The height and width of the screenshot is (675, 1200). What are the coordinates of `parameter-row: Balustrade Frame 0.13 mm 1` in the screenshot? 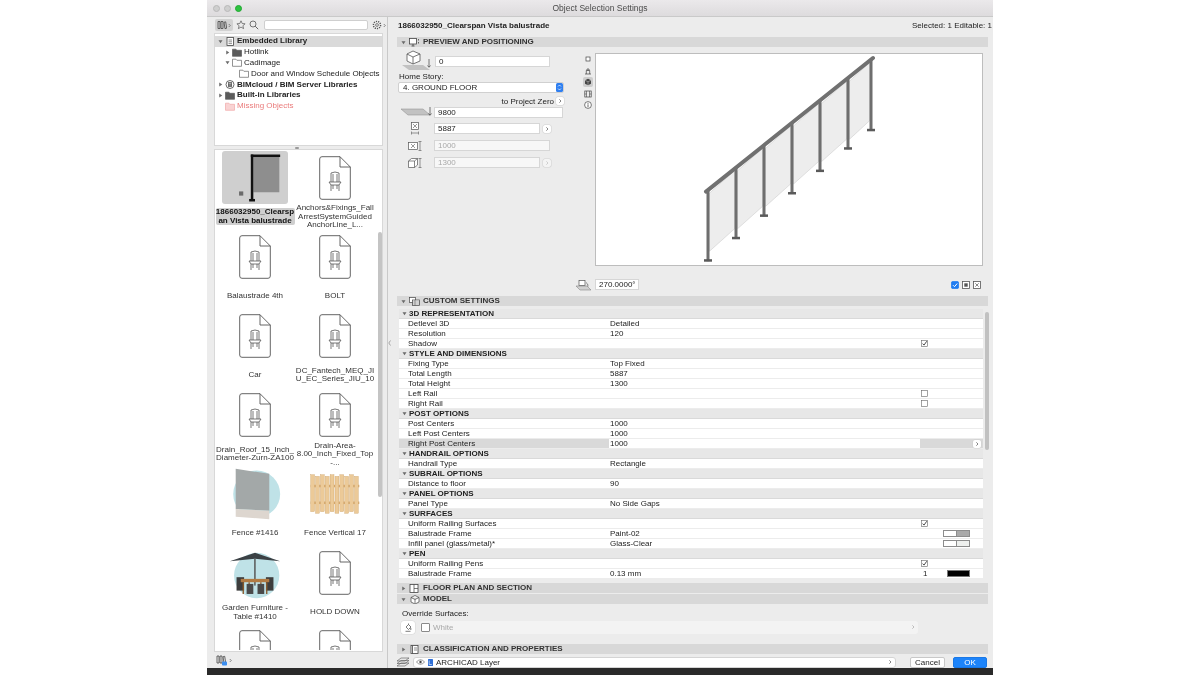 It's located at (691, 574).